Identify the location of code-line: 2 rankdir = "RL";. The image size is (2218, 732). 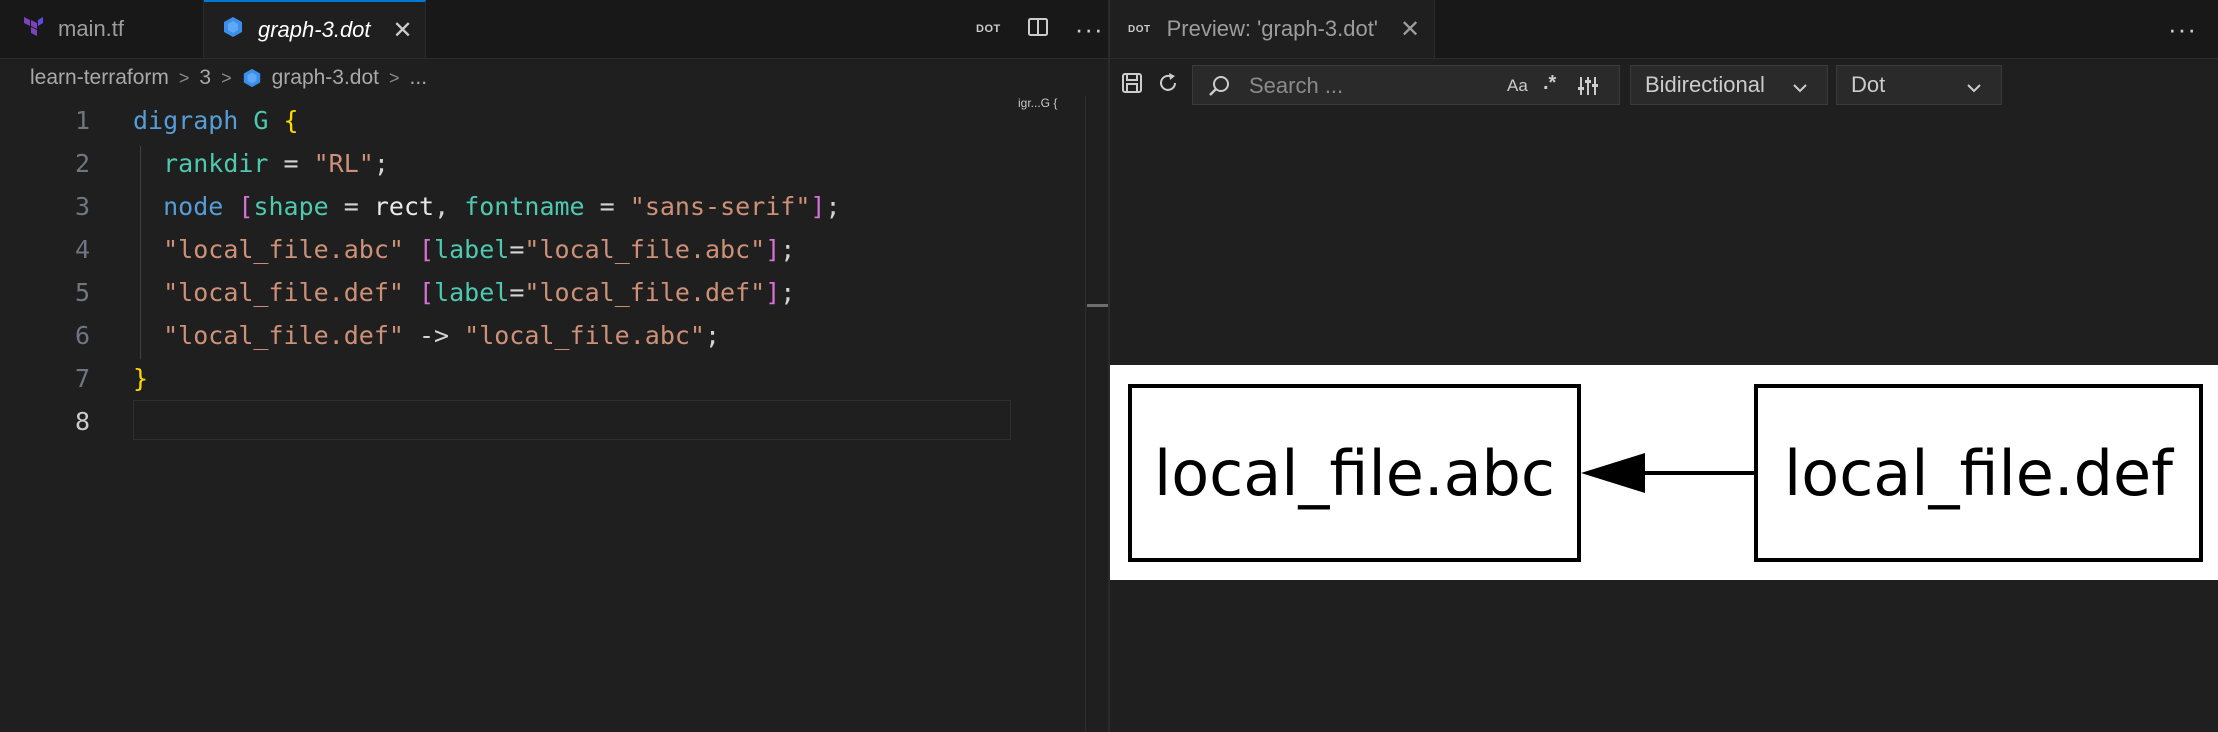
(542, 163).